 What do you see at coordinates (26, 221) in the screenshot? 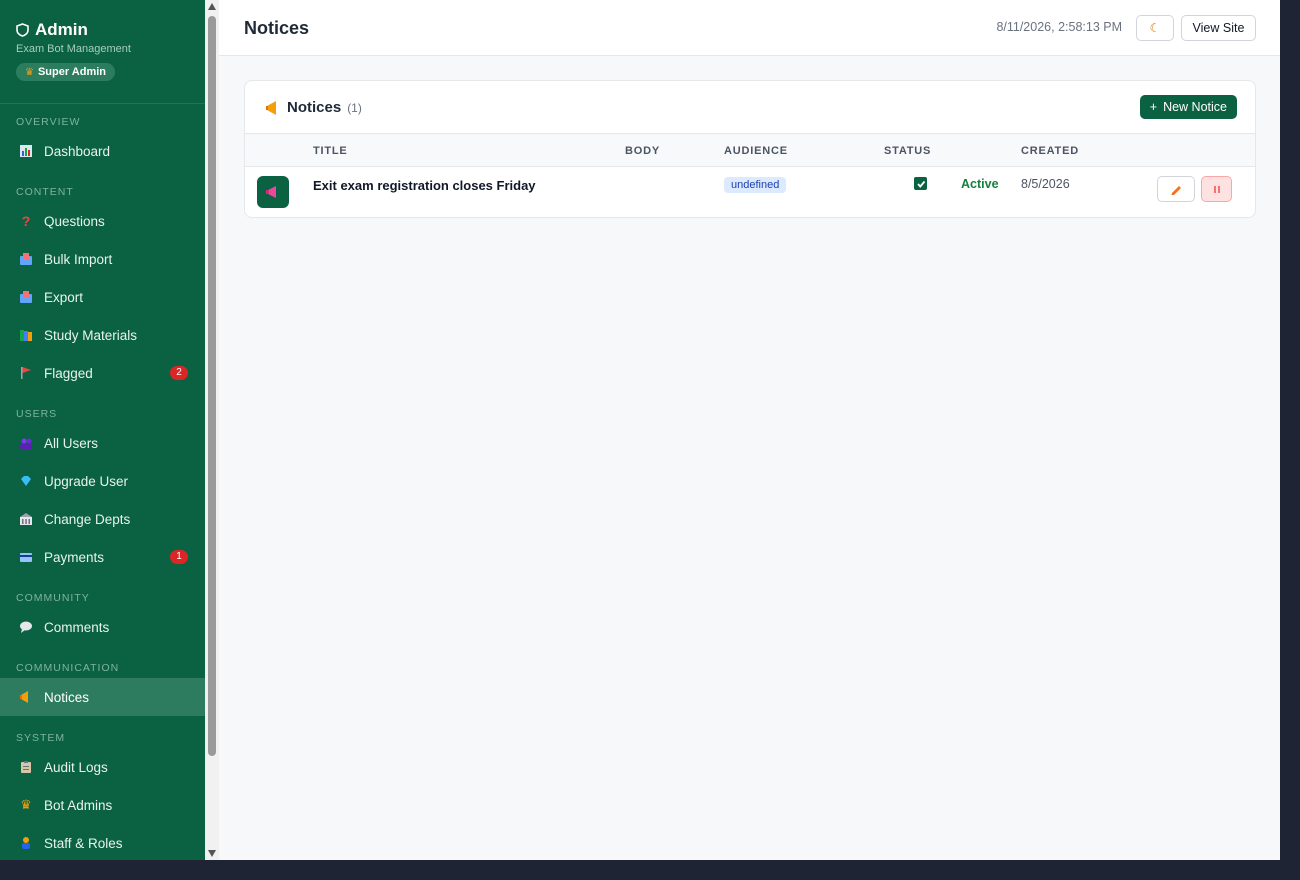
I see `question-icon: ?` at bounding box center [26, 221].